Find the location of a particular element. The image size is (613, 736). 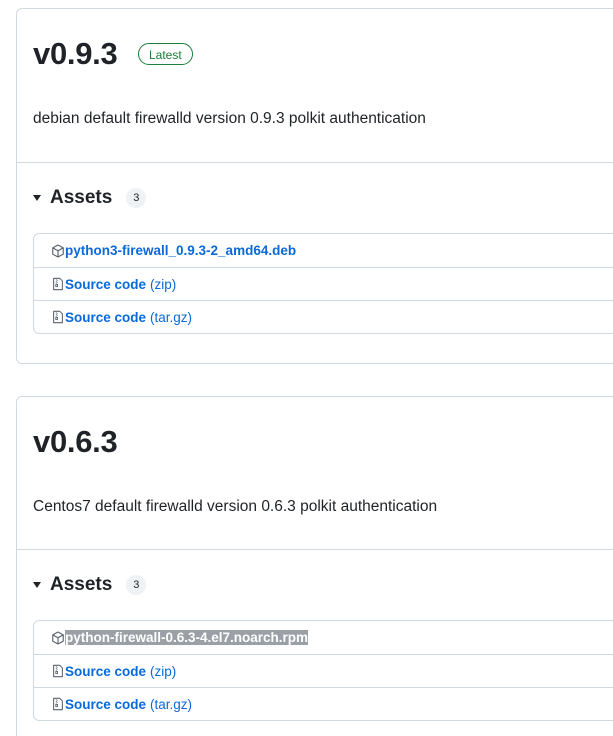

asset-row: python-firewall-0.6.3-4.el7.noarch.rpm is located at coordinates (323, 637).